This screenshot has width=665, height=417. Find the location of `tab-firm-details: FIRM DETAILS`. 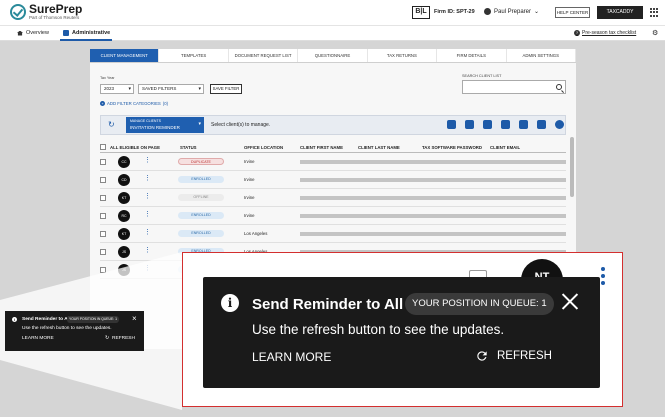

tab-firm-details: FIRM DETAILS is located at coordinates (472, 55).